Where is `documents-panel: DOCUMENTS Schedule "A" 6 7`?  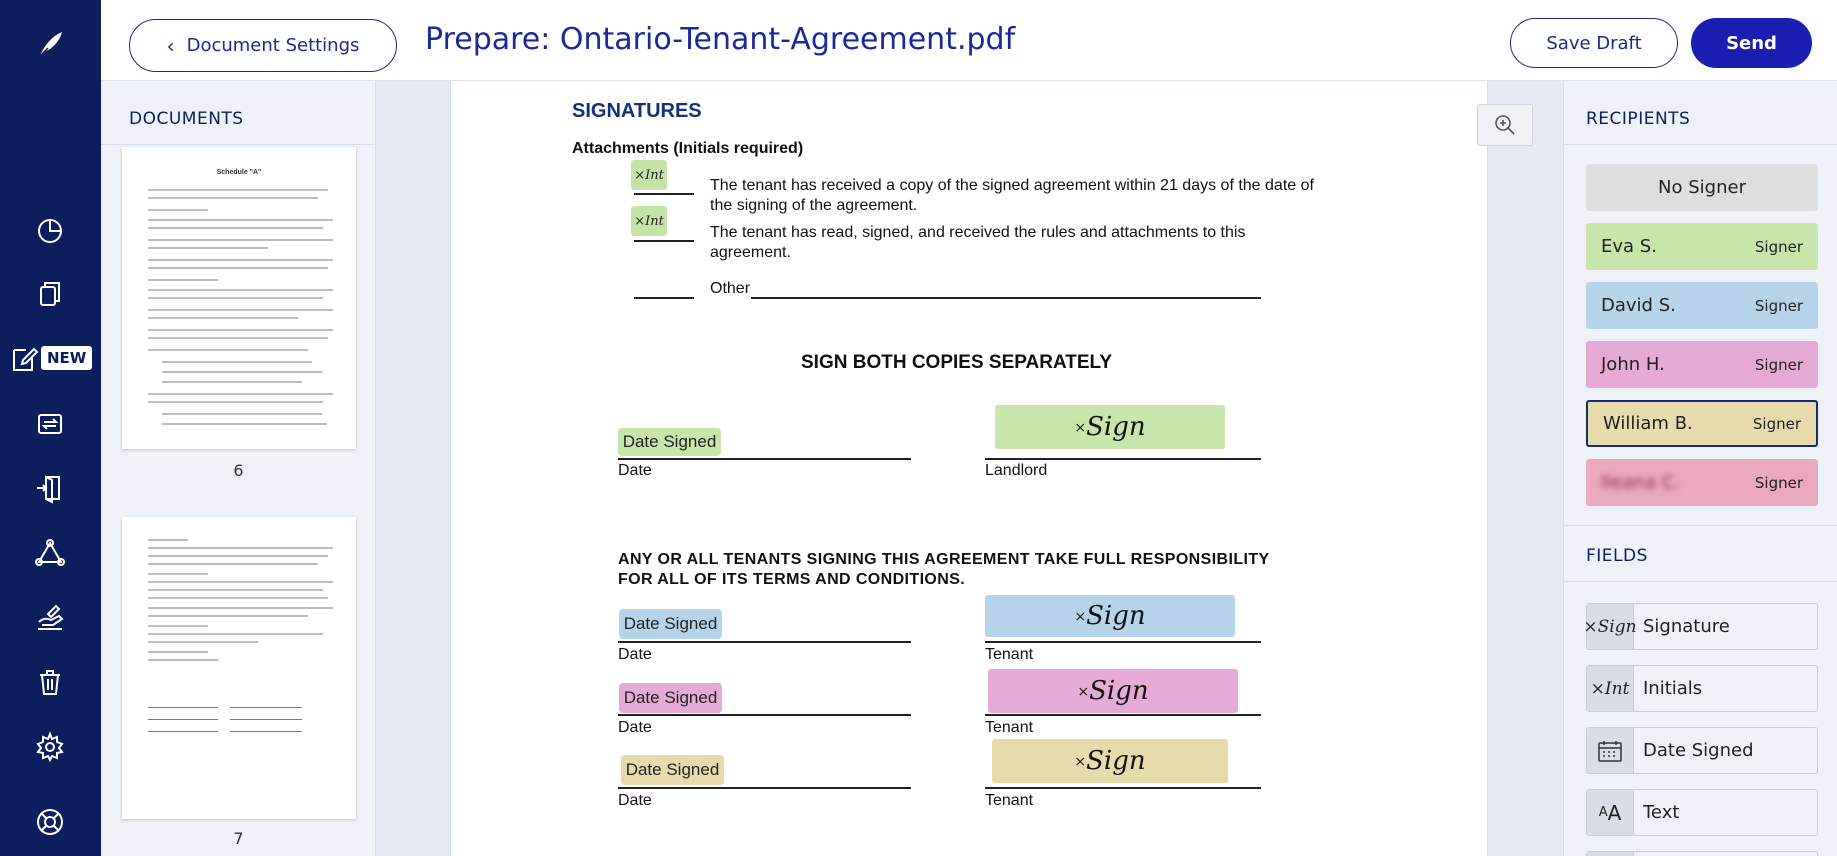 documents-panel: DOCUMENTS Schedule "A" 6 7 is located at coordinates (238, 468).